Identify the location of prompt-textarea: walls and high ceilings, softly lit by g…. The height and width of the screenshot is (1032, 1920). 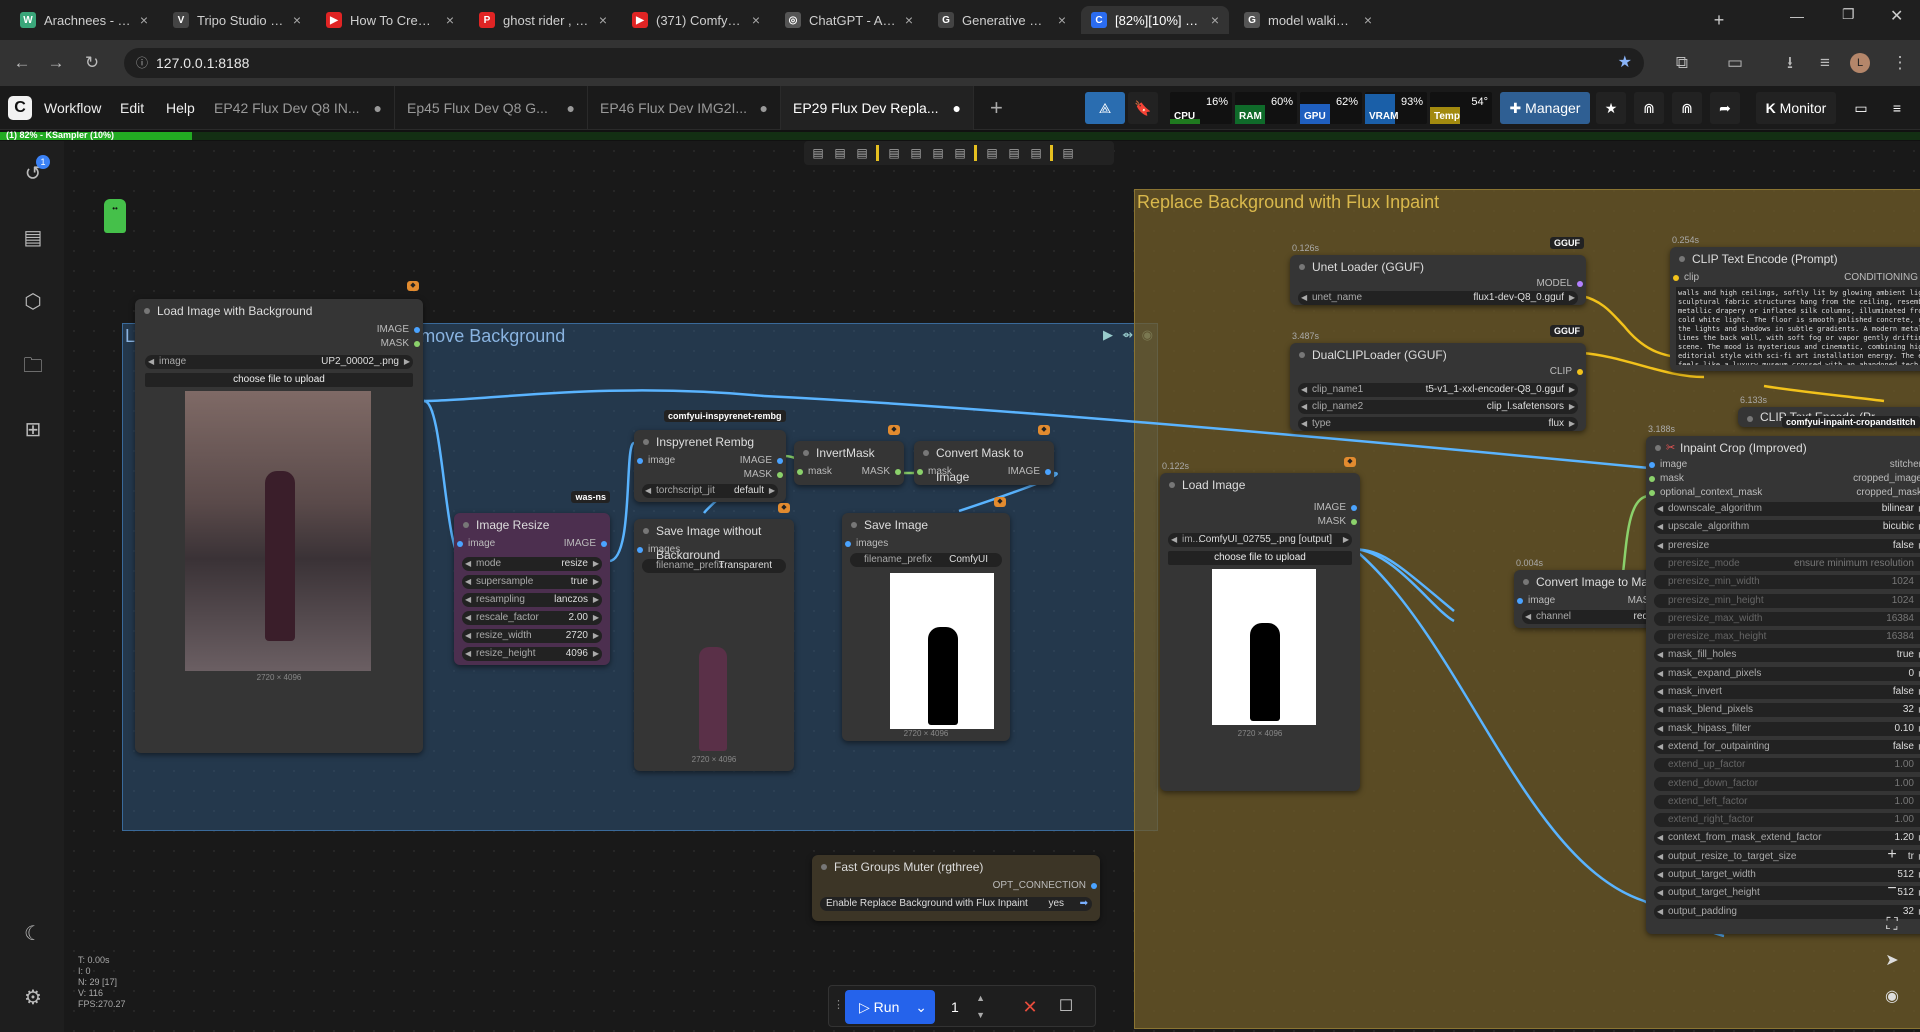
(1798, 326).